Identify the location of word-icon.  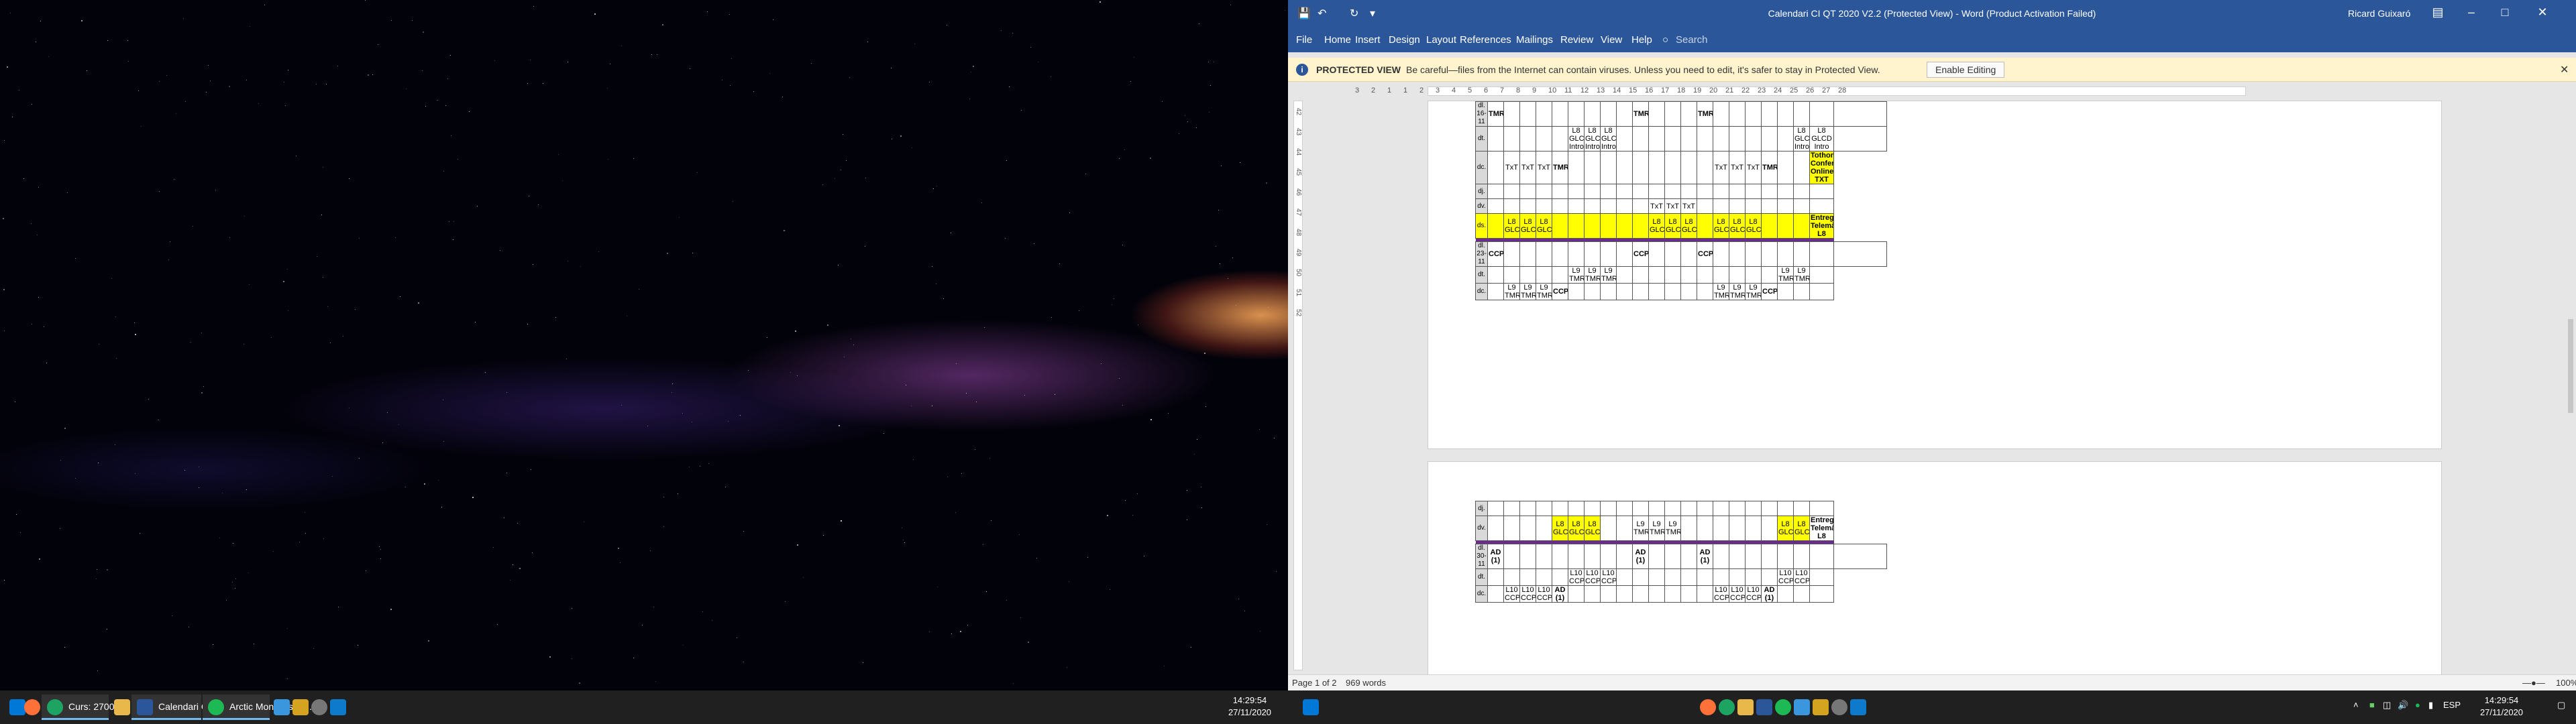
(1764, 707).